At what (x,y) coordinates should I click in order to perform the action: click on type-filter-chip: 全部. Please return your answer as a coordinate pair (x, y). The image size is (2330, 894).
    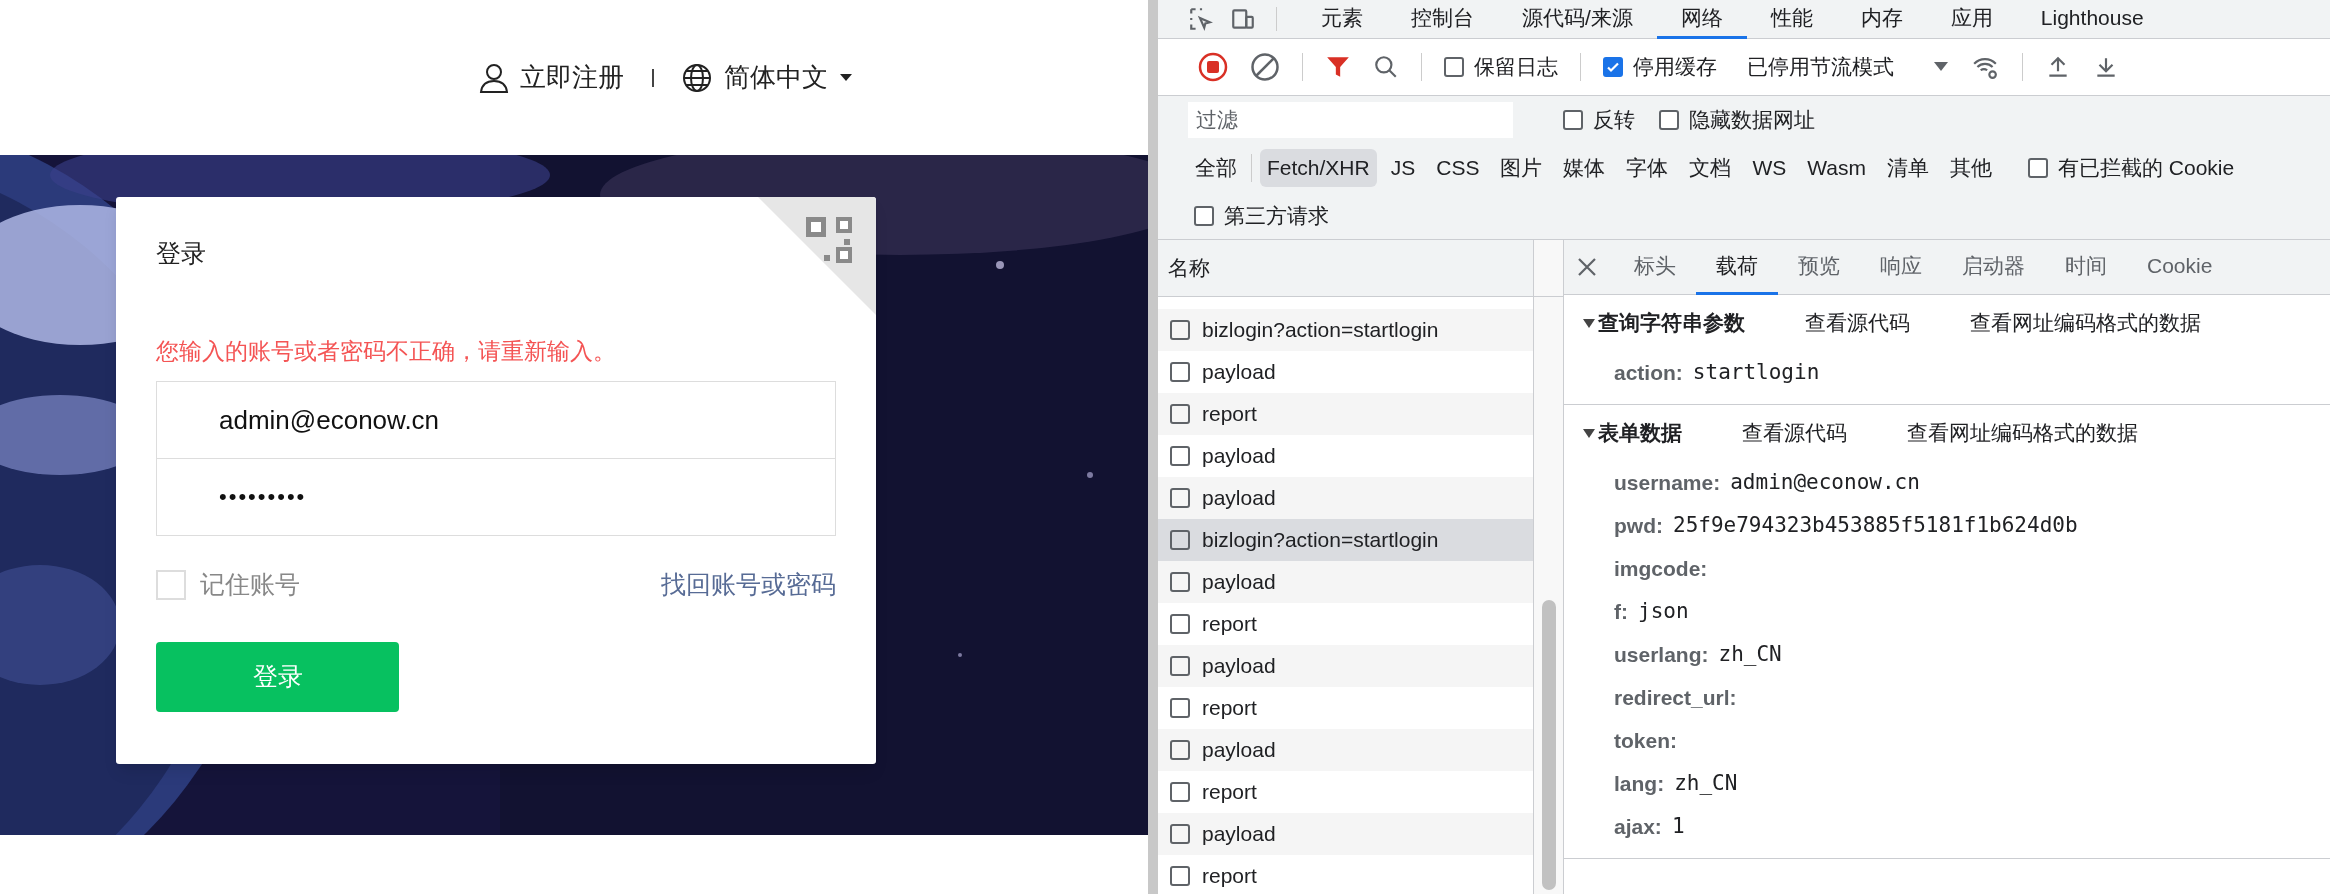
    Looking at the image, I should click on (1216, 168).